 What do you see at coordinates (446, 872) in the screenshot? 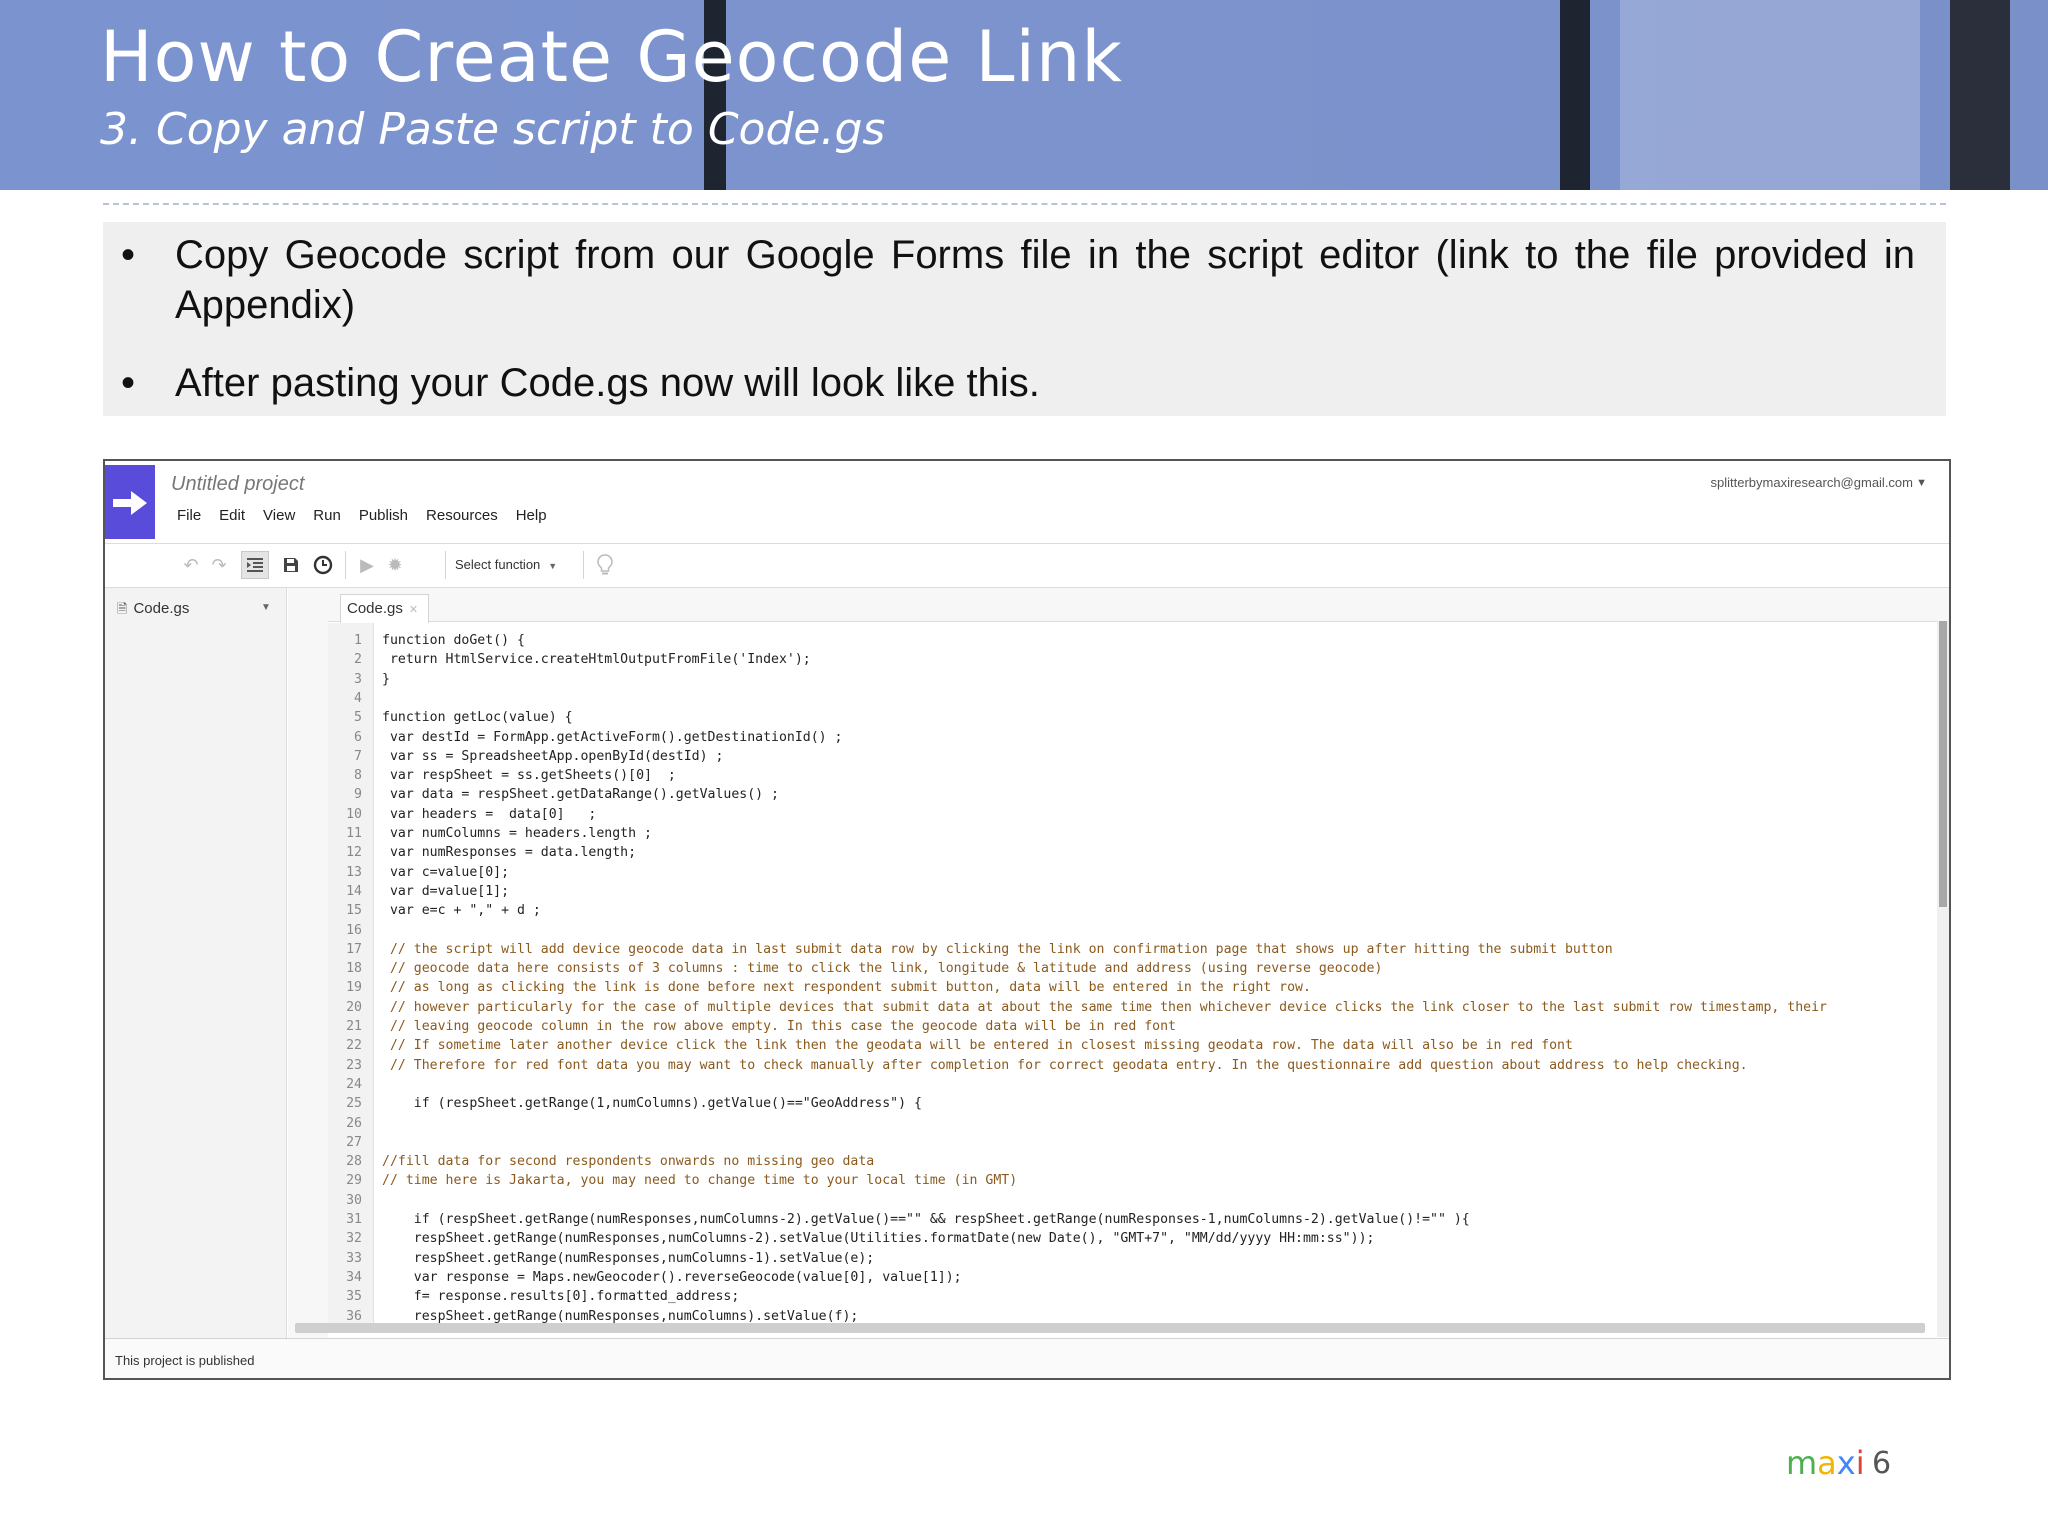
I see `code-text: var c=value[0];` at bounding box center [446, 872].